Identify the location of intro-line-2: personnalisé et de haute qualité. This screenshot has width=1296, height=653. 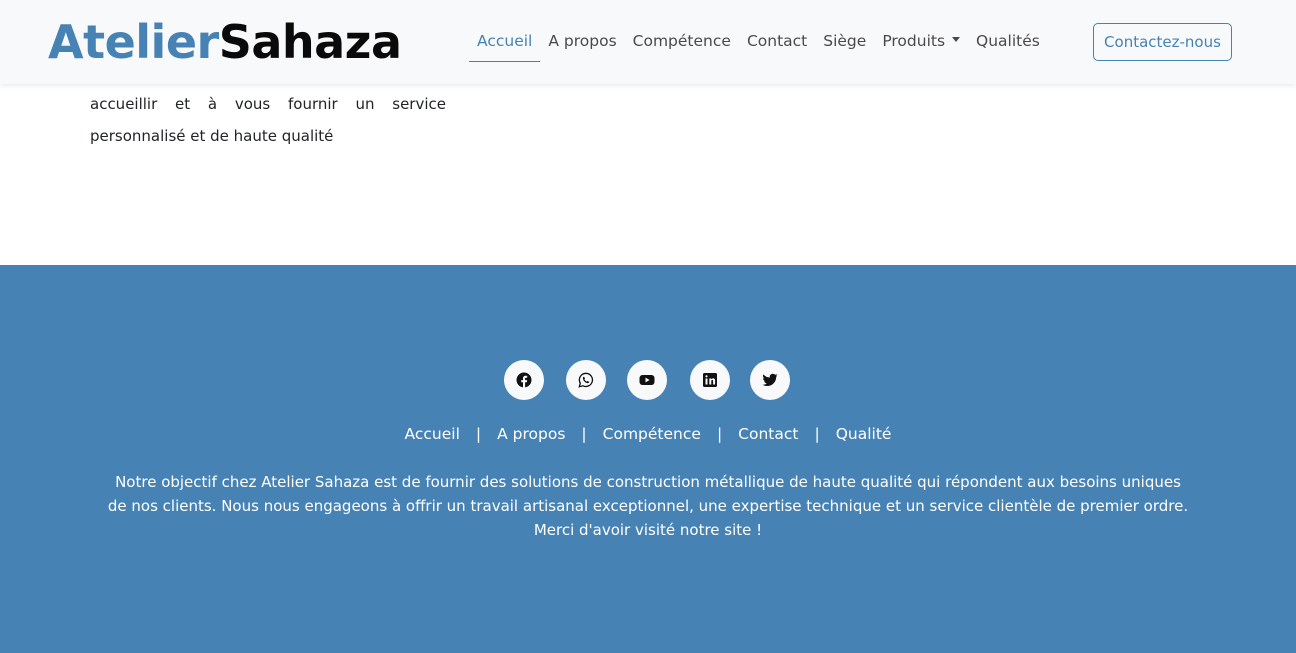
(212, 136).